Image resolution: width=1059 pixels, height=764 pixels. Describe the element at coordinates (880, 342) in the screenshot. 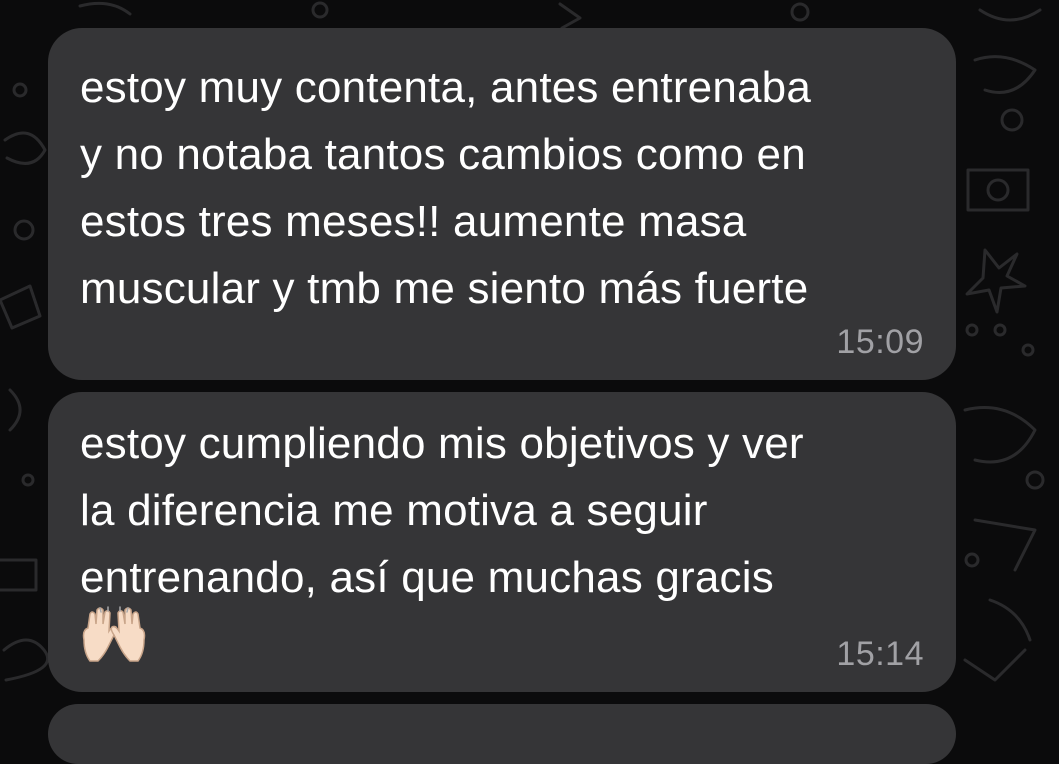

I see `message-timestamp: 15:09` at that location.